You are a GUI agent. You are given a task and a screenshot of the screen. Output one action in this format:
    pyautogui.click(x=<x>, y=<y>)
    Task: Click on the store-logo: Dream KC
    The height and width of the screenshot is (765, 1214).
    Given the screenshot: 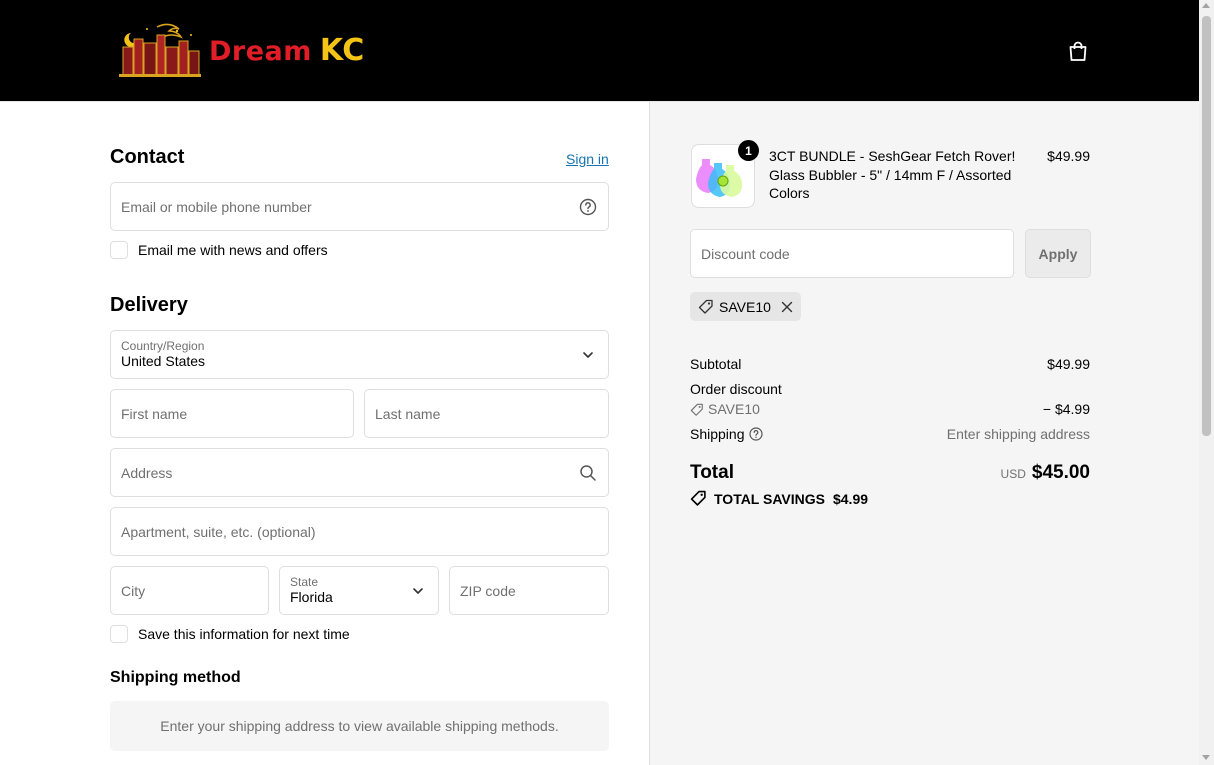 What is the action you would take?
    pyautogui.click(x=252, y=50)
    